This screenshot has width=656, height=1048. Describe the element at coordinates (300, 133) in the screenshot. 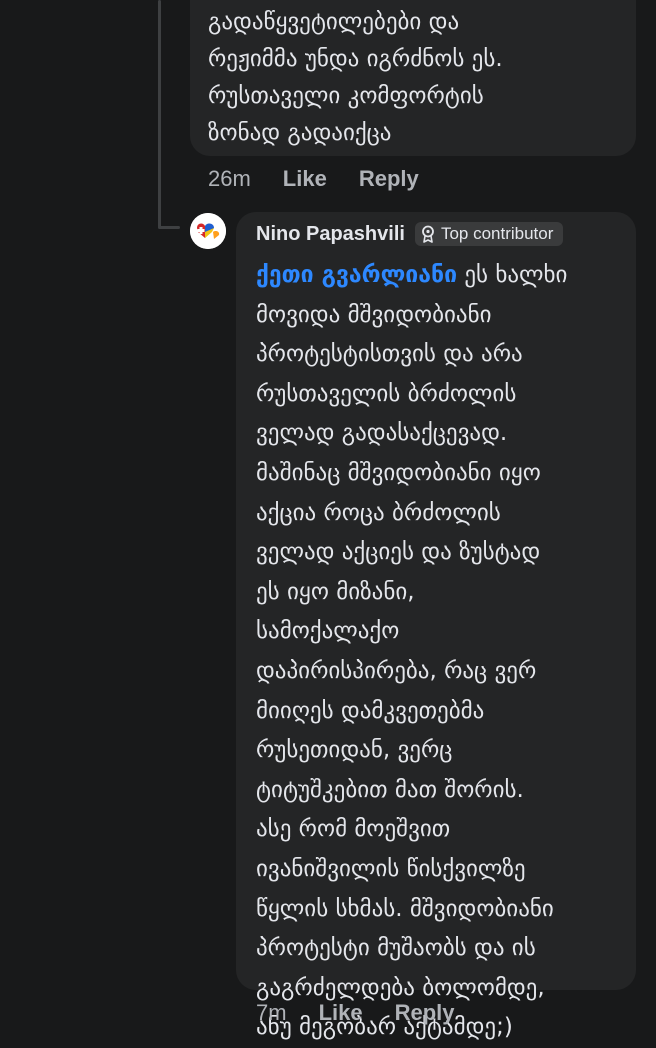

I see `previous-comment-line: ზონად გადაიქცა` at that location.